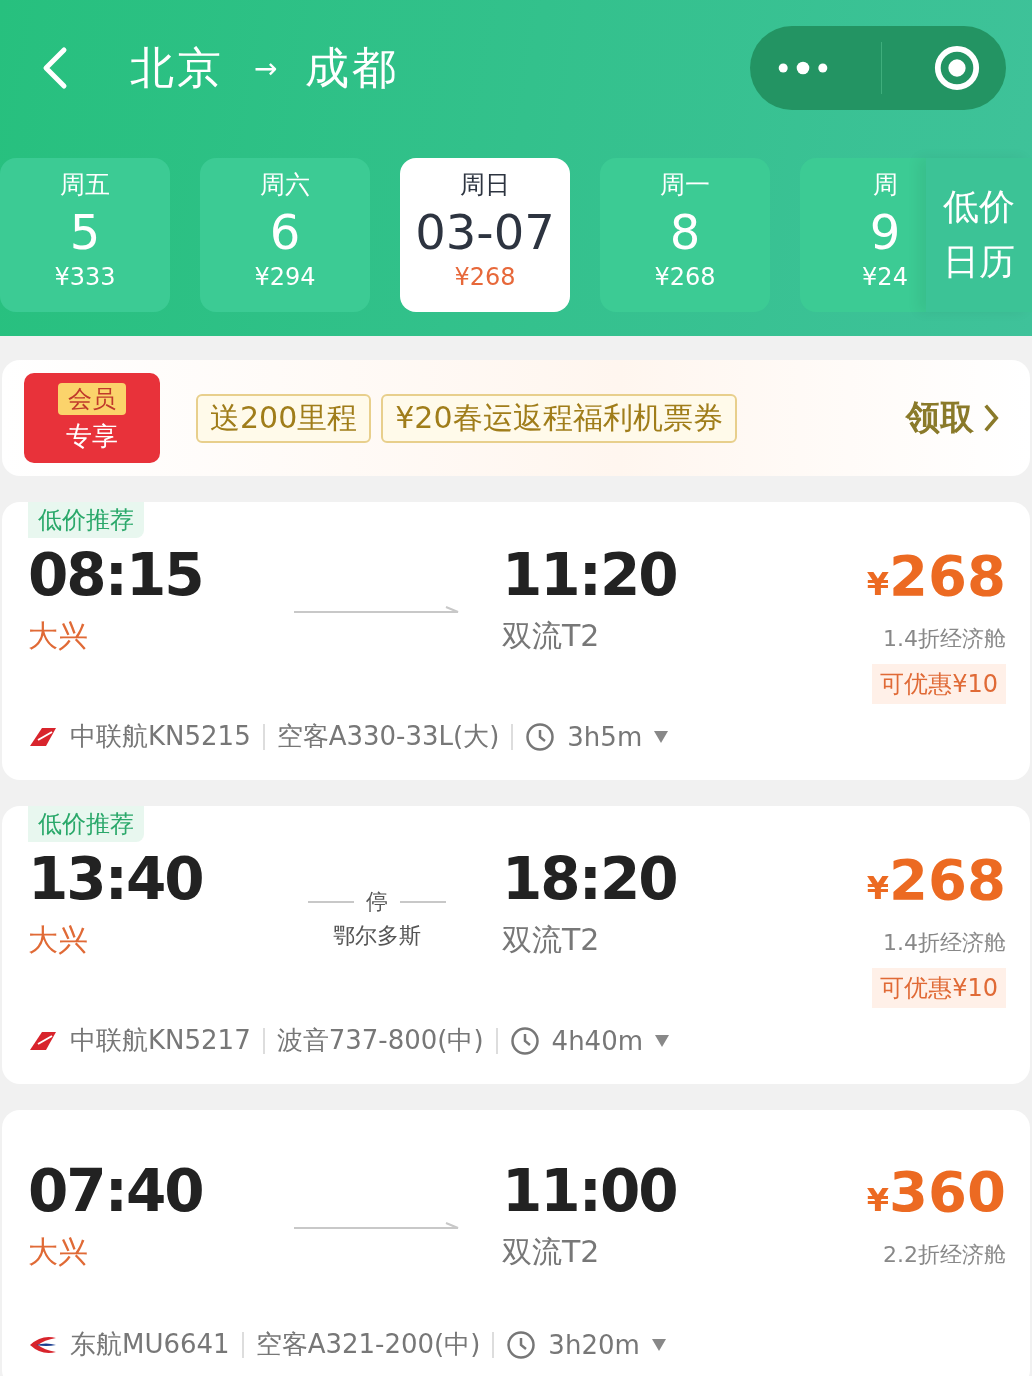 The width and height of the screenshot is (1032, 1376). I want to click on flight-number: 中联航KN5217, so click(160, 1040).